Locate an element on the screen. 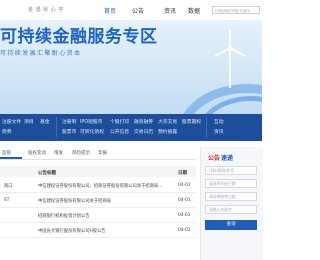  menu-item: 可转化债权 is located at coordinates (92, 131).